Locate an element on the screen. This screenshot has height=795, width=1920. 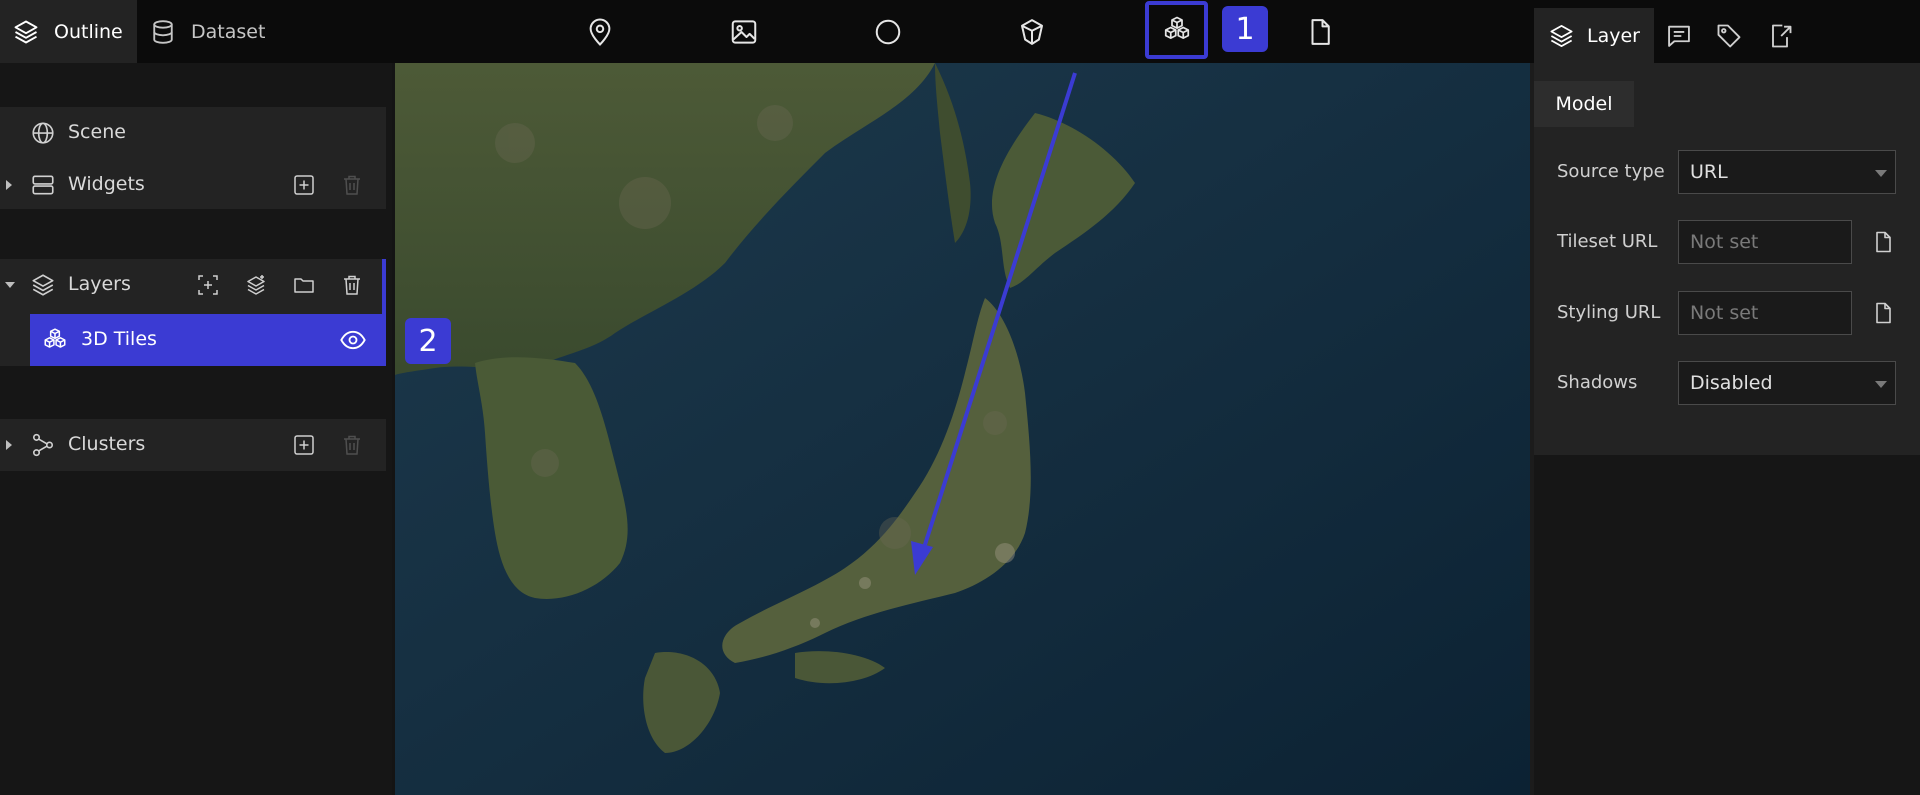
layer-item-3d-tiles: 3D Tiles is located at coordinates (206, 340).